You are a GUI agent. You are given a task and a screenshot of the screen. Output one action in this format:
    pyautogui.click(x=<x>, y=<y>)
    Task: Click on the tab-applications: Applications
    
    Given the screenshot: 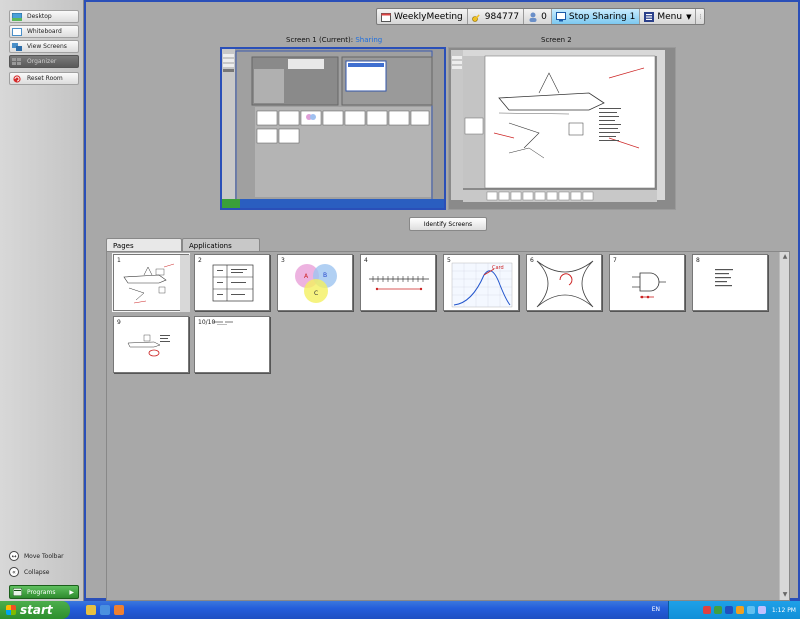 What is the action you would take?
    pyautogui.click(x=221, y=245)
    